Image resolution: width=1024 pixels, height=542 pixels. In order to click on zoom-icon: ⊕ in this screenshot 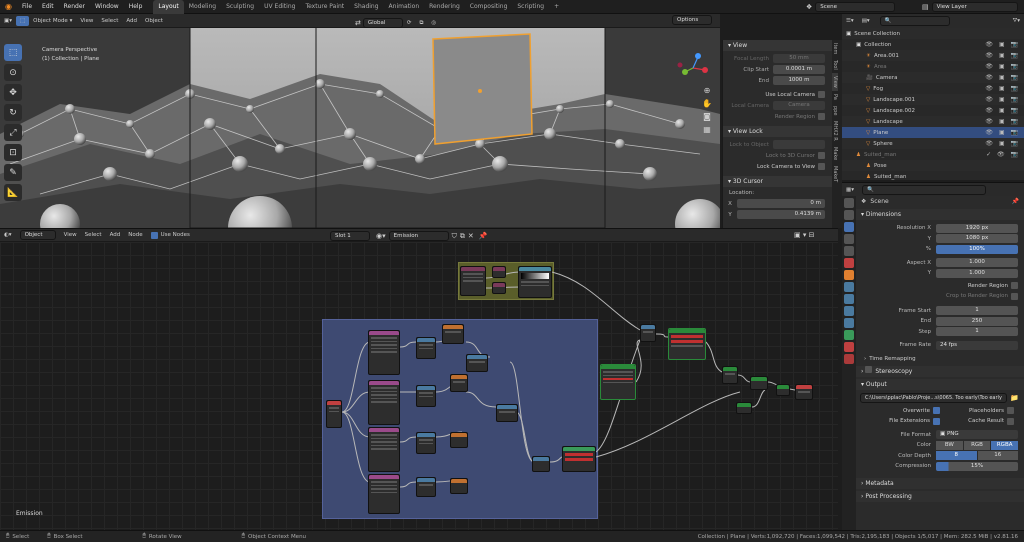, I will do `click(707, 90)`.